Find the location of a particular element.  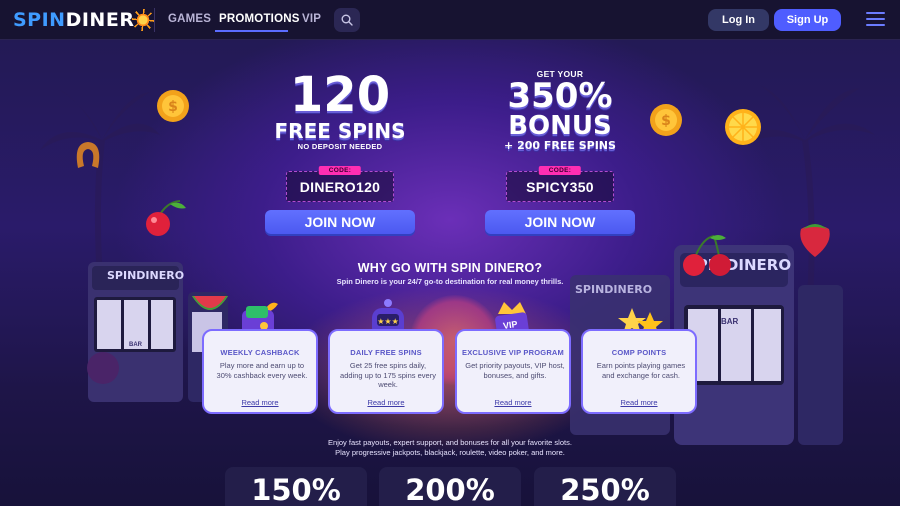

promo-free-spins: 120 FREE SPINS NO DEPOSIT NEEDED is located at coordinates (340, 110).